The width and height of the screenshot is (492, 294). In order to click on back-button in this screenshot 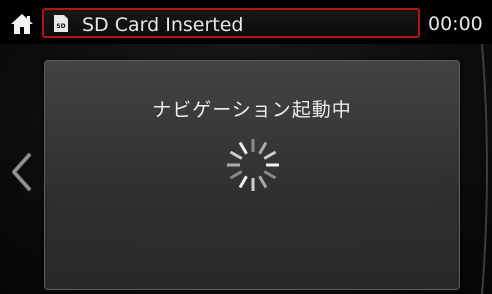, I will do `click(21, 172)`.